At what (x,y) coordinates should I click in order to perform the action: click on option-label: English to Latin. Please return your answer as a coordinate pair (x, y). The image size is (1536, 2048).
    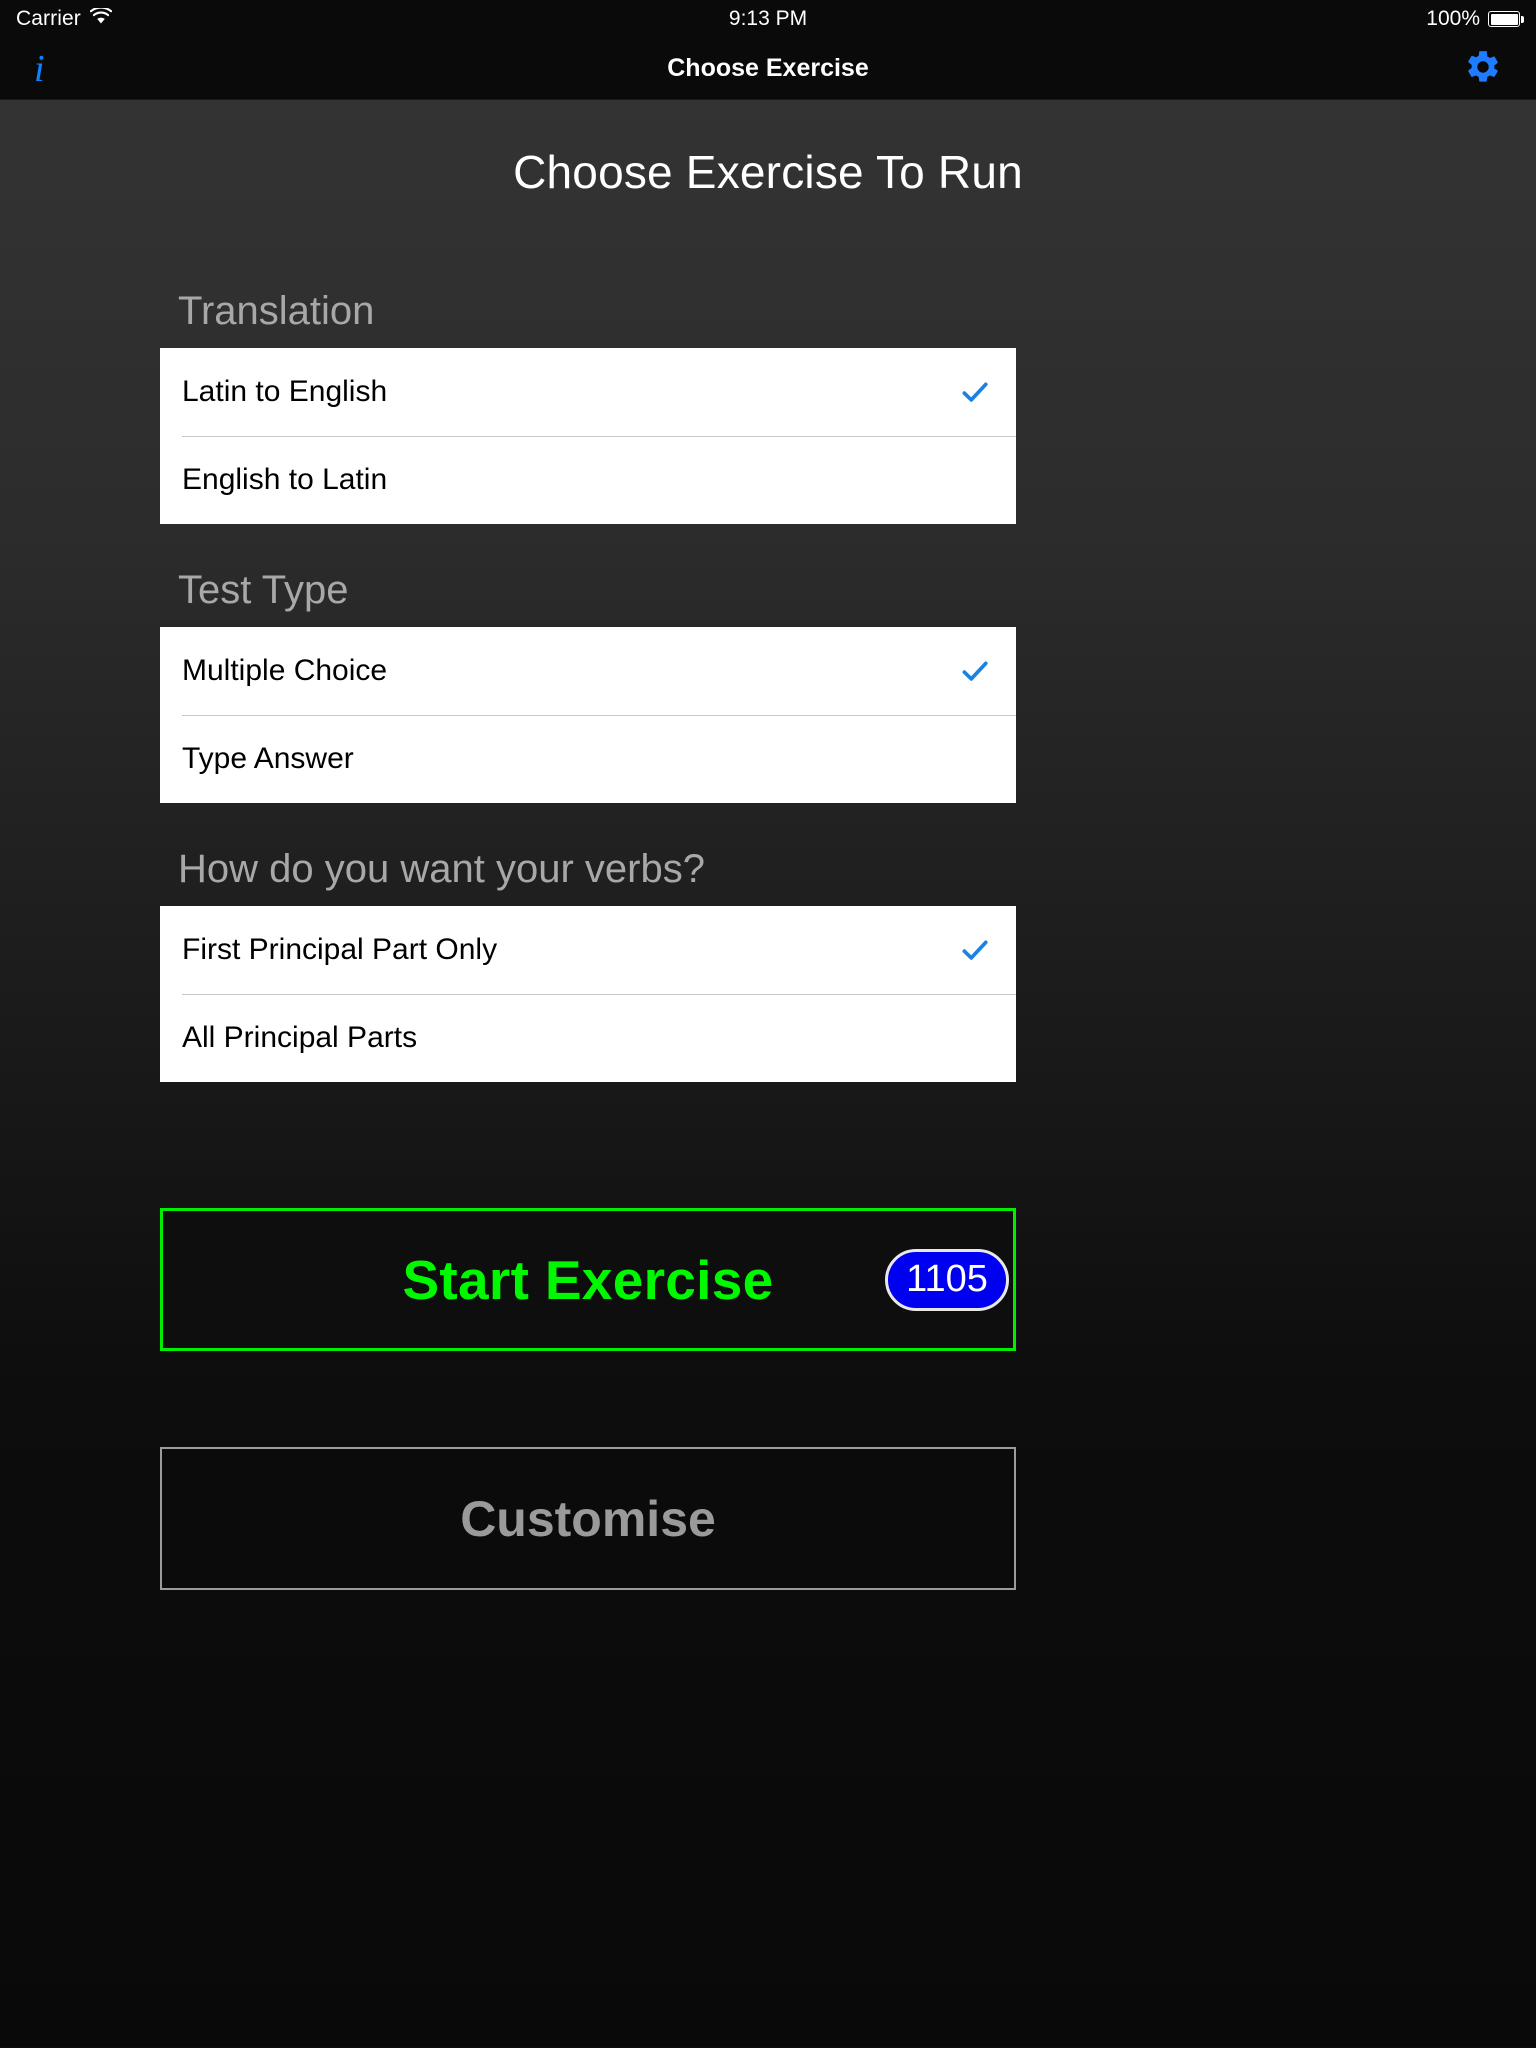
    Looking at the image, I should click on (285, 479).